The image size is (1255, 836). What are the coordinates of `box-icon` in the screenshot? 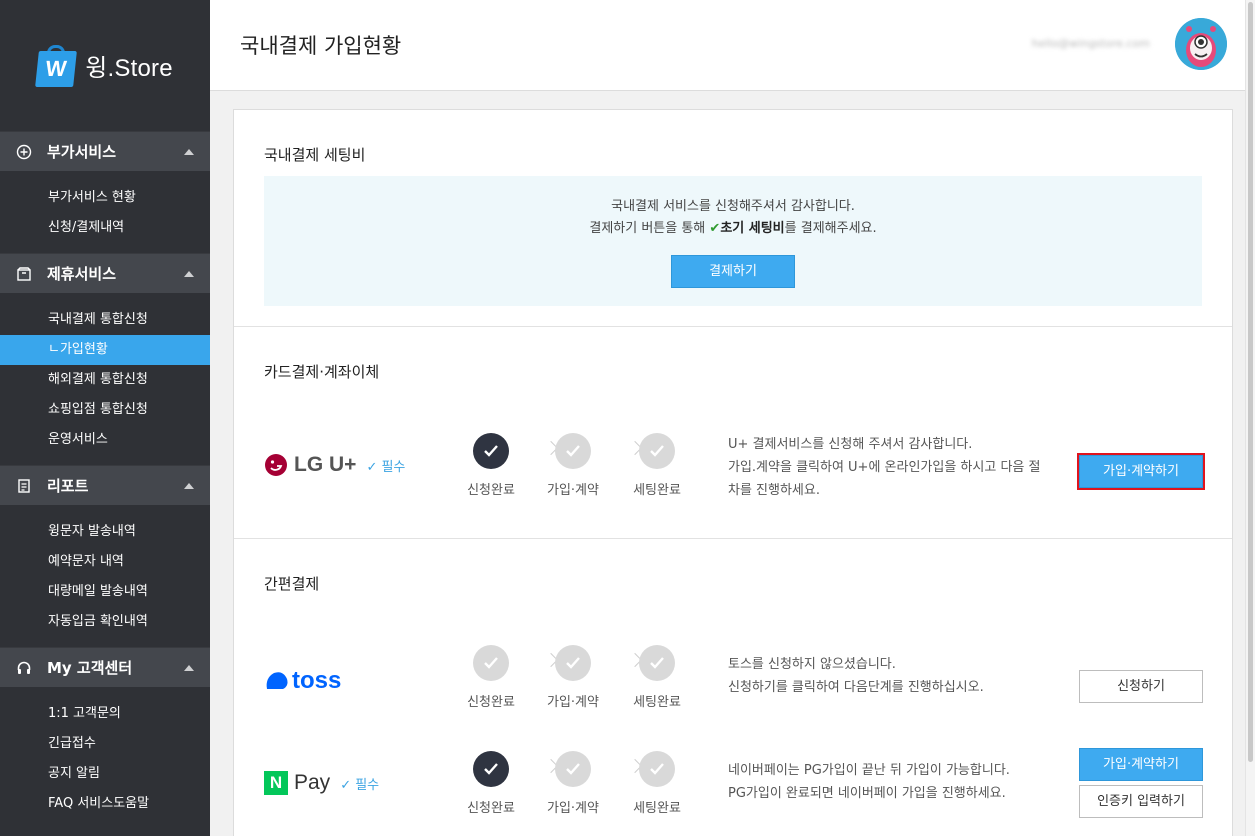 It's located at (24, 274).